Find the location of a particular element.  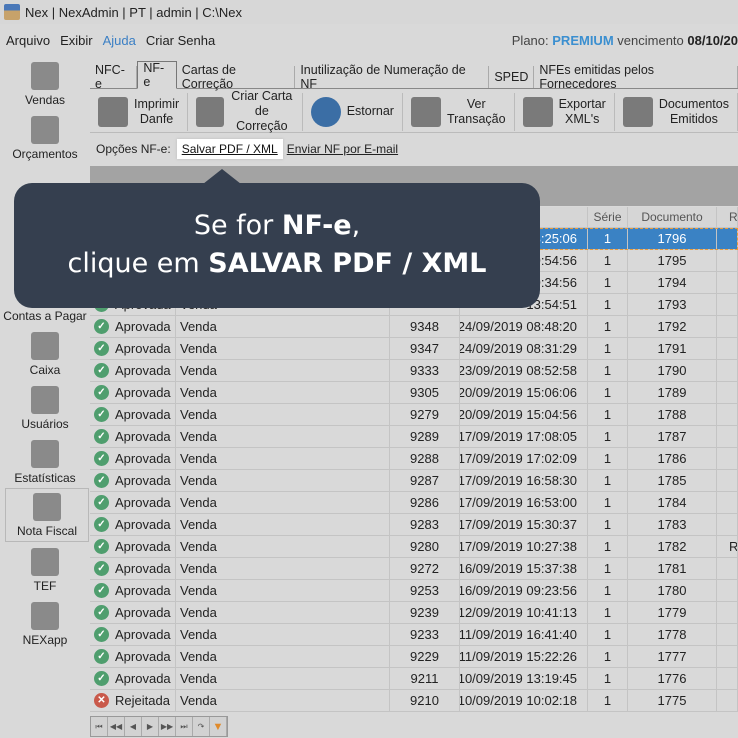

toolbar-button-5: Documentos Emitidos is located at coordinates (676, 111).